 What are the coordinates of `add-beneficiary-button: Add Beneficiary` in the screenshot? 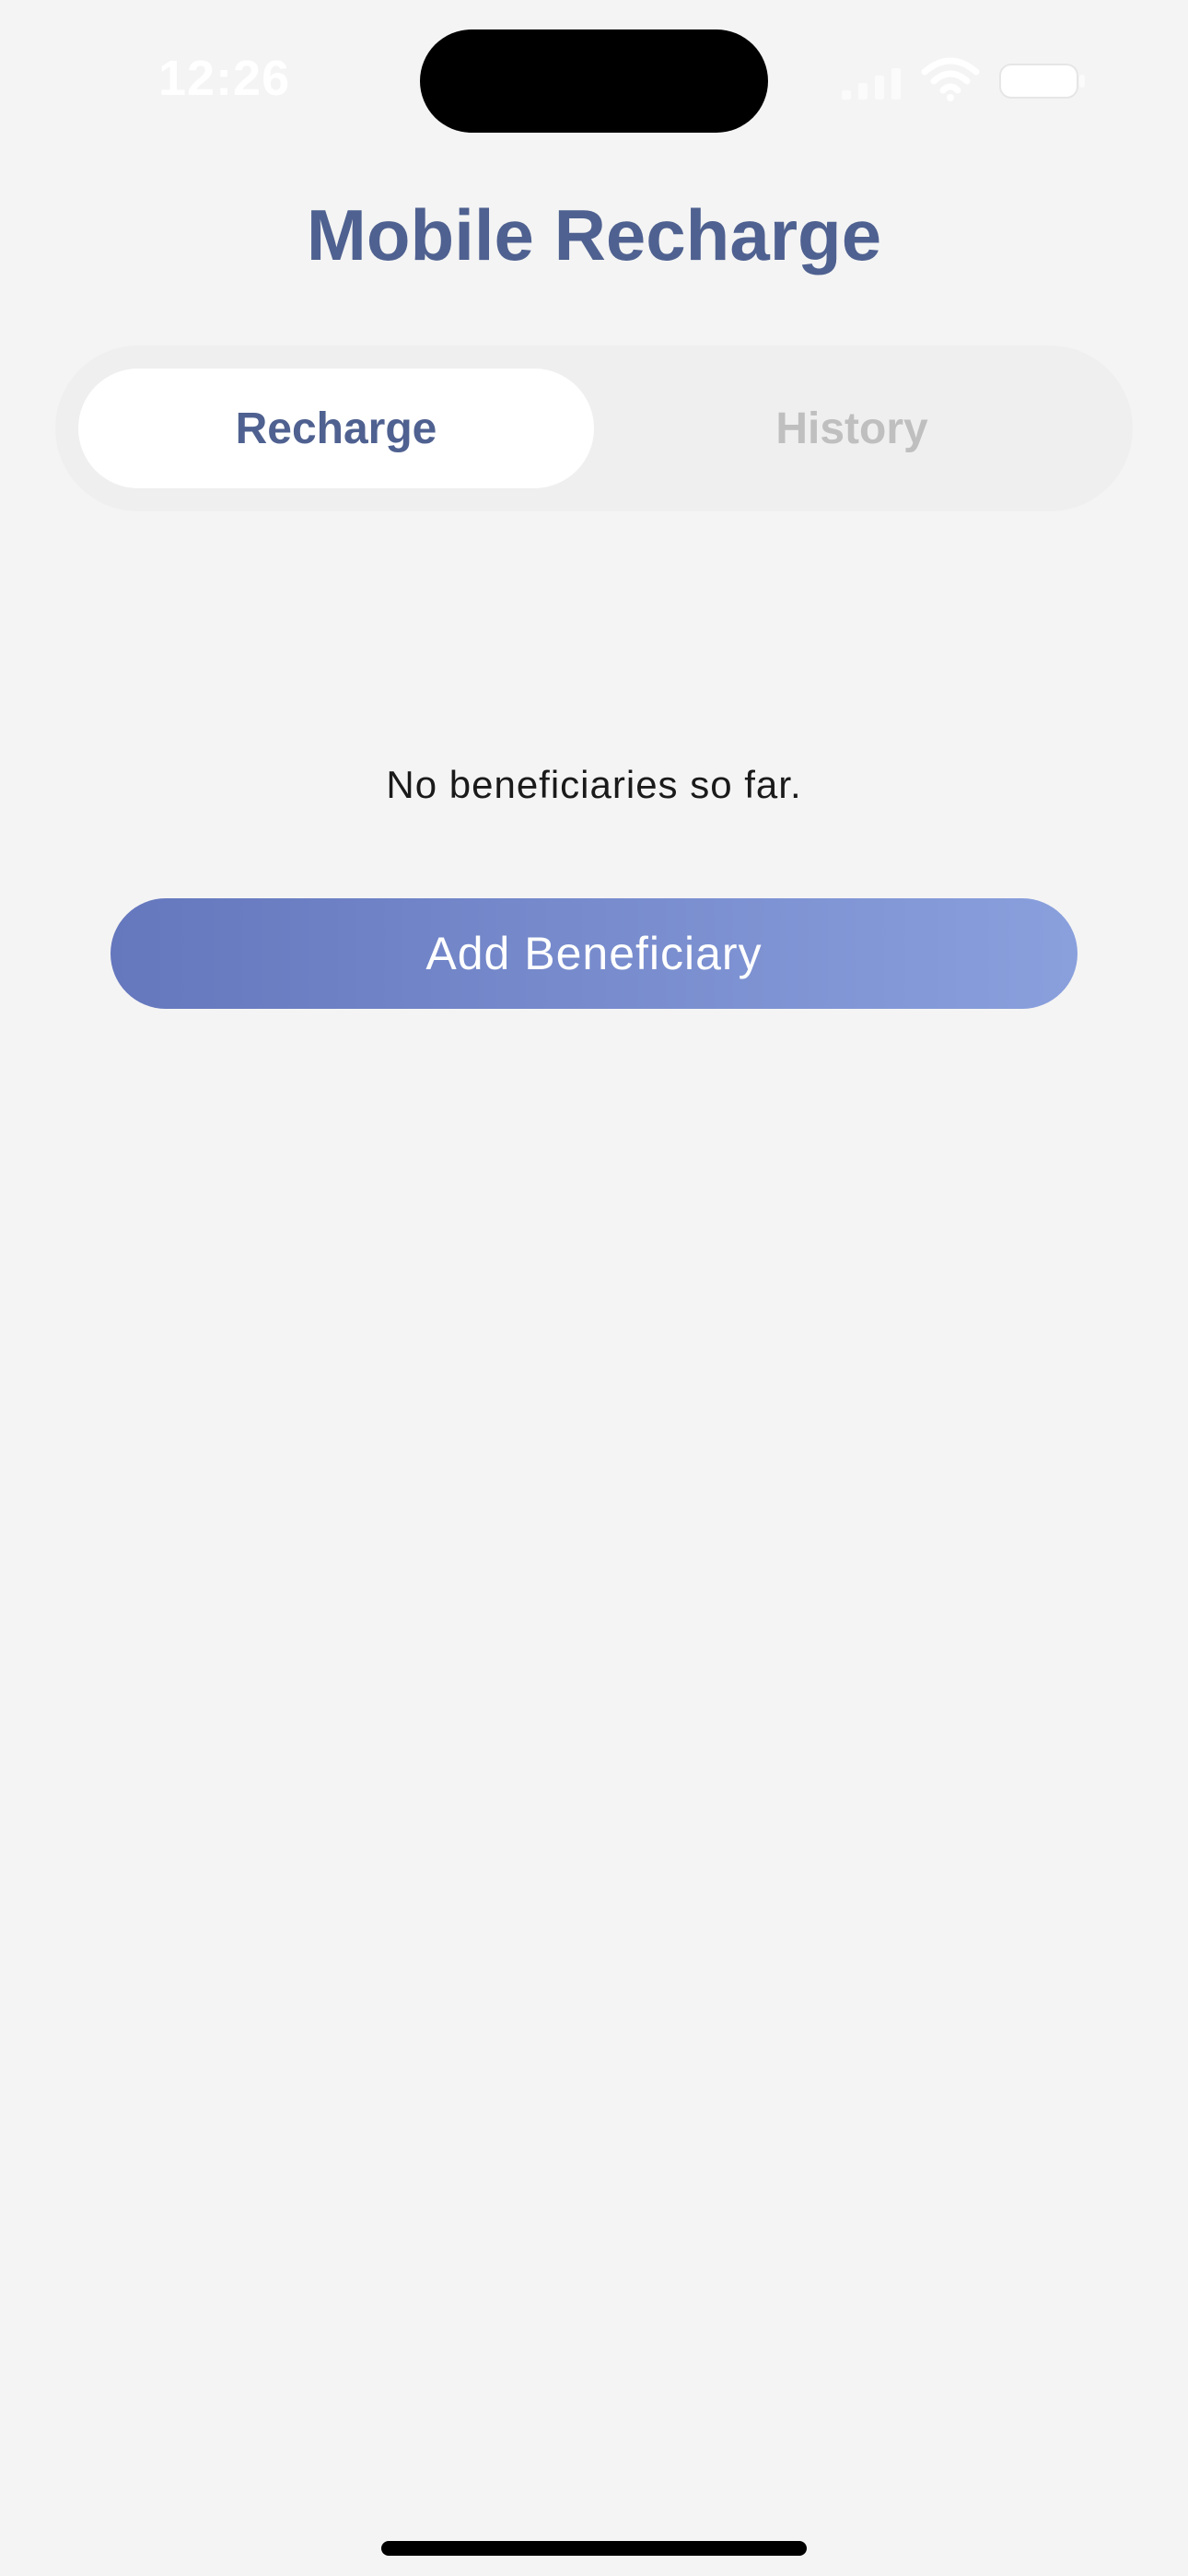 It's located at (594, 953).